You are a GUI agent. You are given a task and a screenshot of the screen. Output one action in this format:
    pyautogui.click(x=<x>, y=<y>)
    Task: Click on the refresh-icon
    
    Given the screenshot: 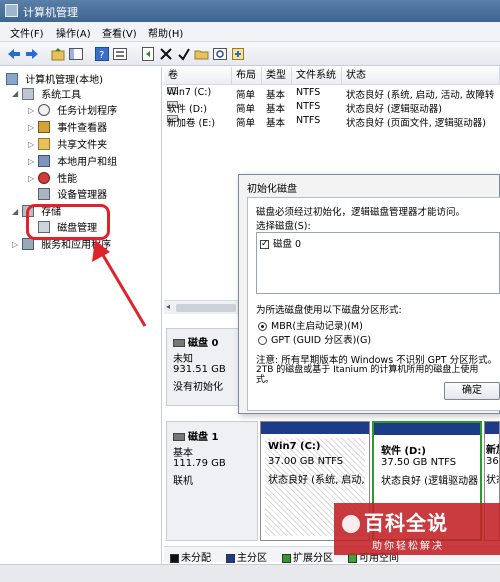 What is the action you would take?
    pyautogui.click(x=148, y=54)
    